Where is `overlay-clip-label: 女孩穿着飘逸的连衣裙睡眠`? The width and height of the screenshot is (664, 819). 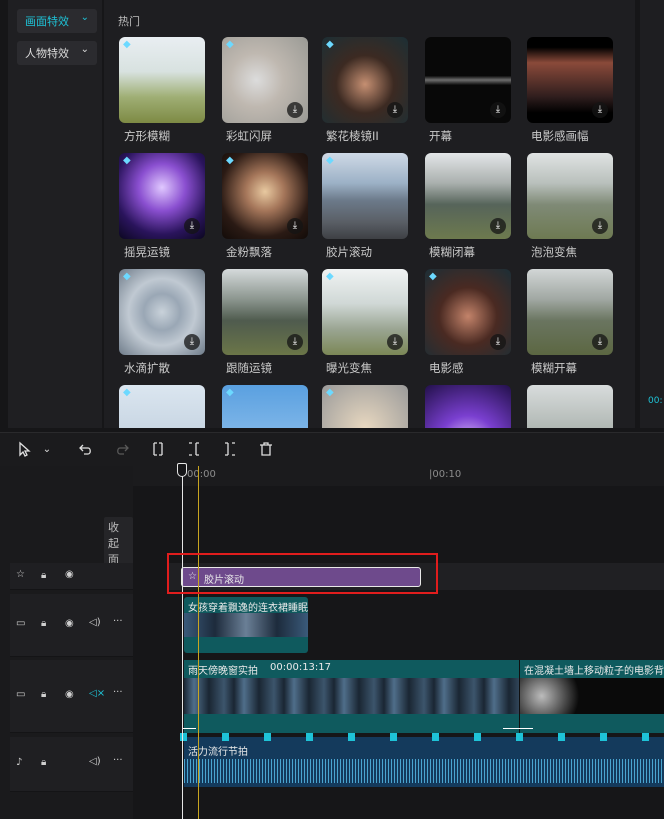
overlay-clip-label: 女孩穿着飘逸的连衣裙睡眠 is located at coordinates (248, 608).